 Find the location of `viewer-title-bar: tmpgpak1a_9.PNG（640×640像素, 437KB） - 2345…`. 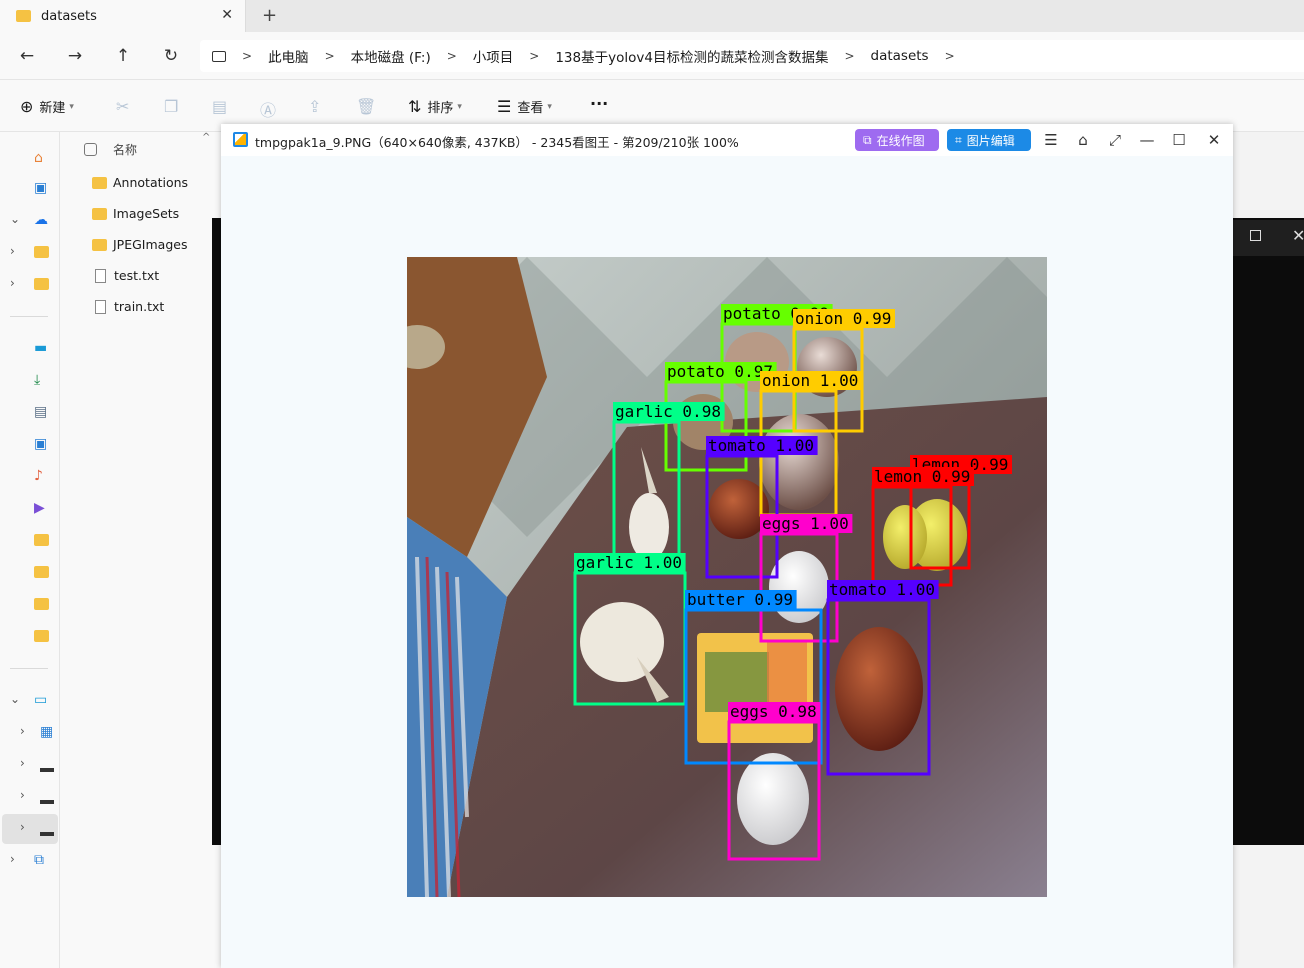

viewer-title-bar: tmpgpak1a_9.PNG（640×640像素, 437KB） - 2345… is located at coordinates (727, 140).